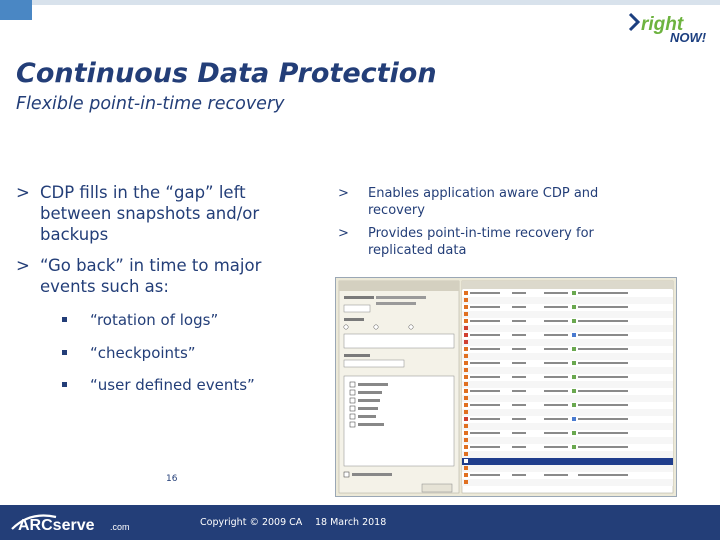 The image size is (720, 540). I want to click on page-title: Continuous Data Protection, so click(226, 73).